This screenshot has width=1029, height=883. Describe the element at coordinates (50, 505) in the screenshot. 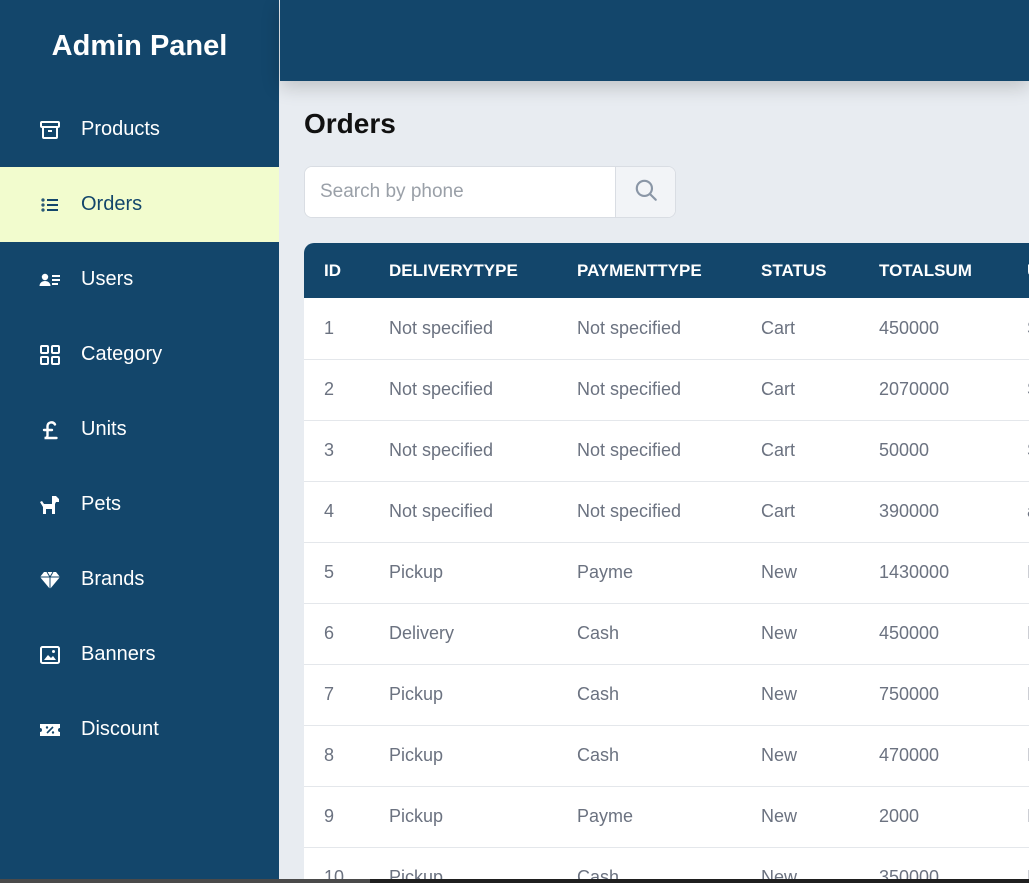

I see `dog-icon` at that location.